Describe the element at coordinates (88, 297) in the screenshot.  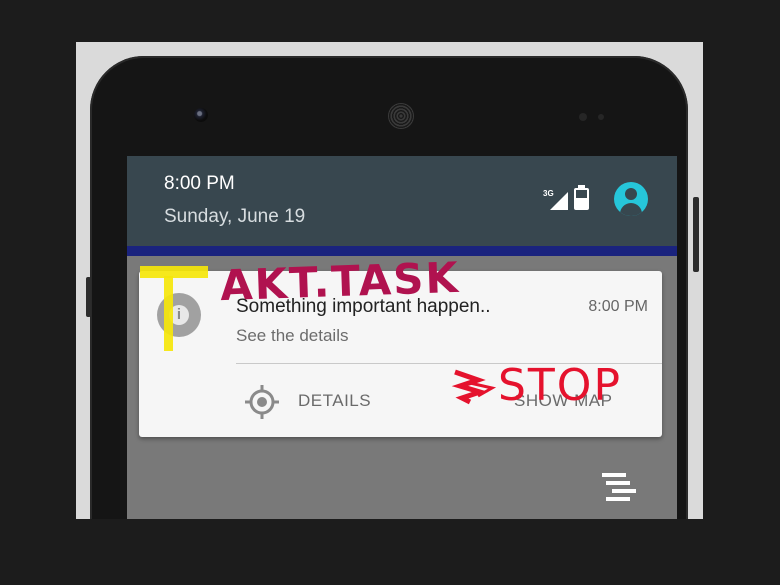
I see `volume-button` at that location.